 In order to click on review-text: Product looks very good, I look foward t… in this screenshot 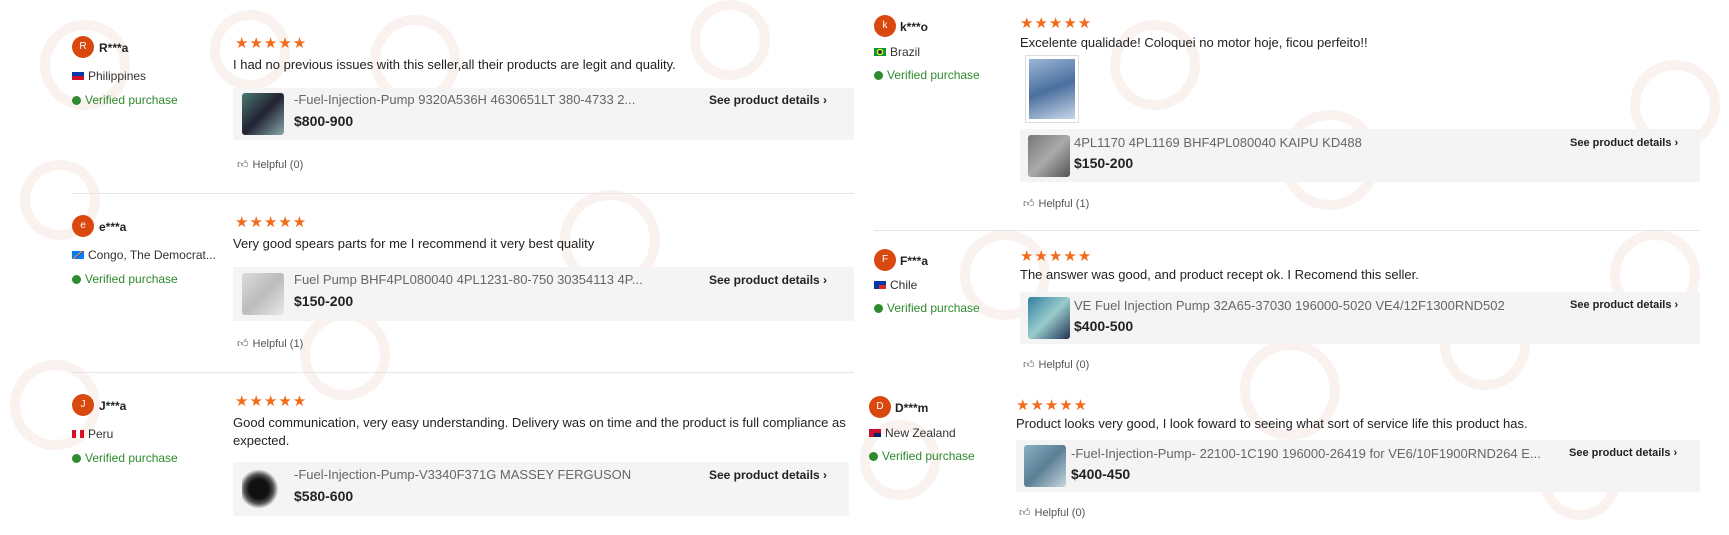, I will do `click(1272, 423)`.